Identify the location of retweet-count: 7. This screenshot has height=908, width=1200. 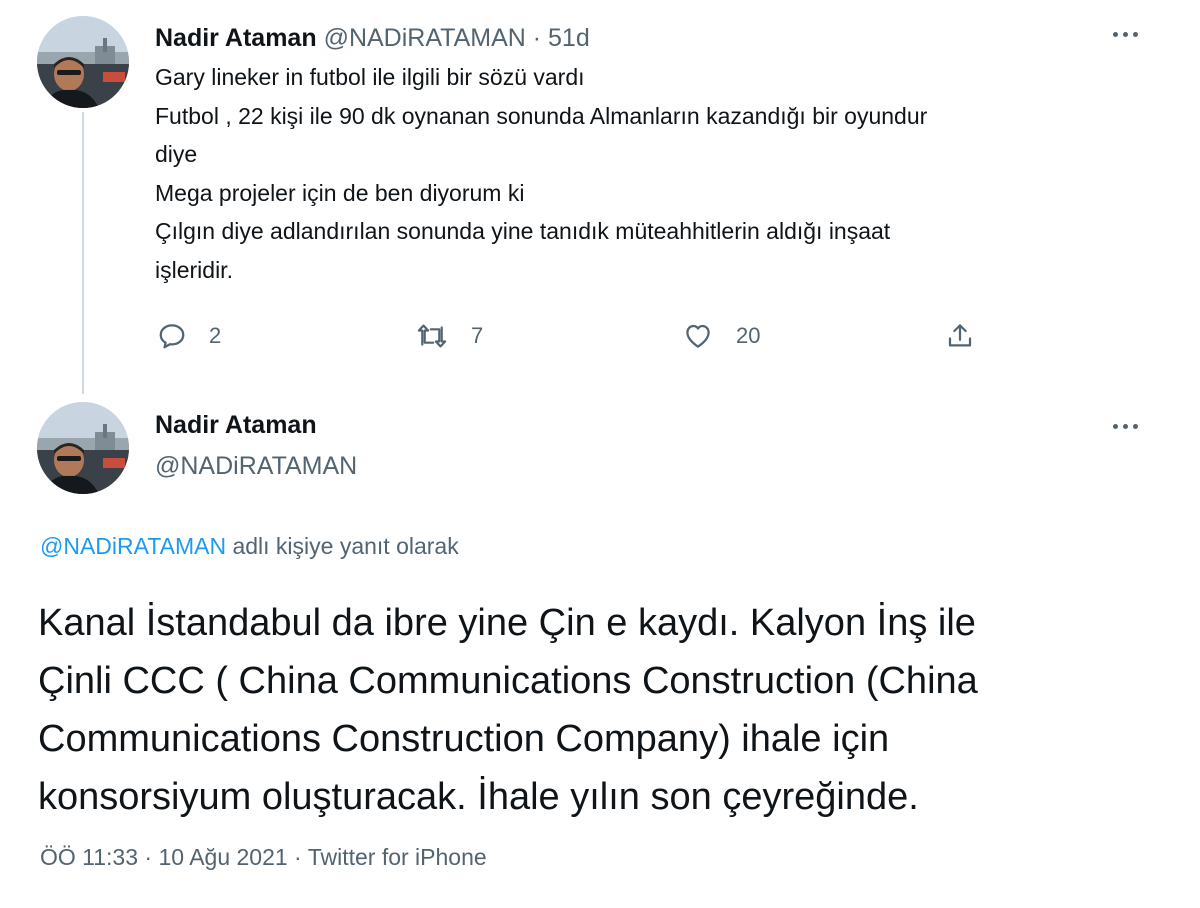
(477, 335).